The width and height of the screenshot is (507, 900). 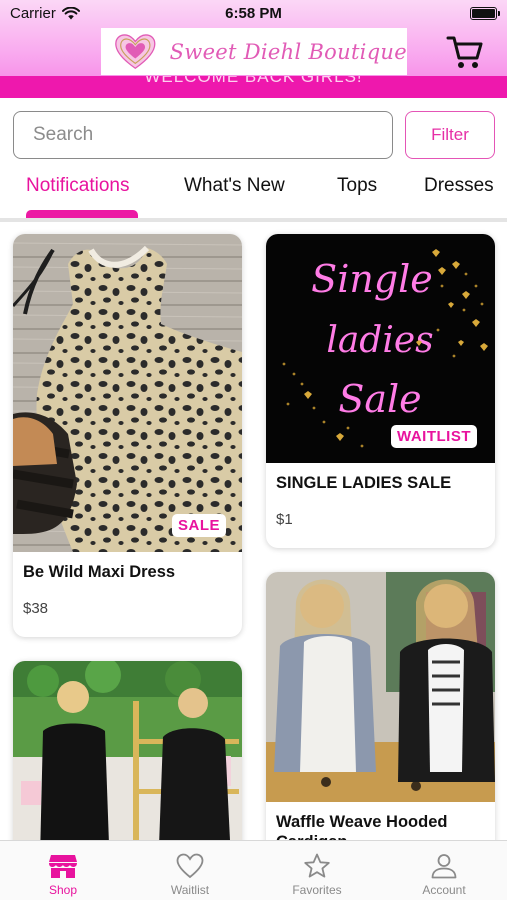 I want to click on waitlist-badge: WAITLIST, so click(x=434, y=436).